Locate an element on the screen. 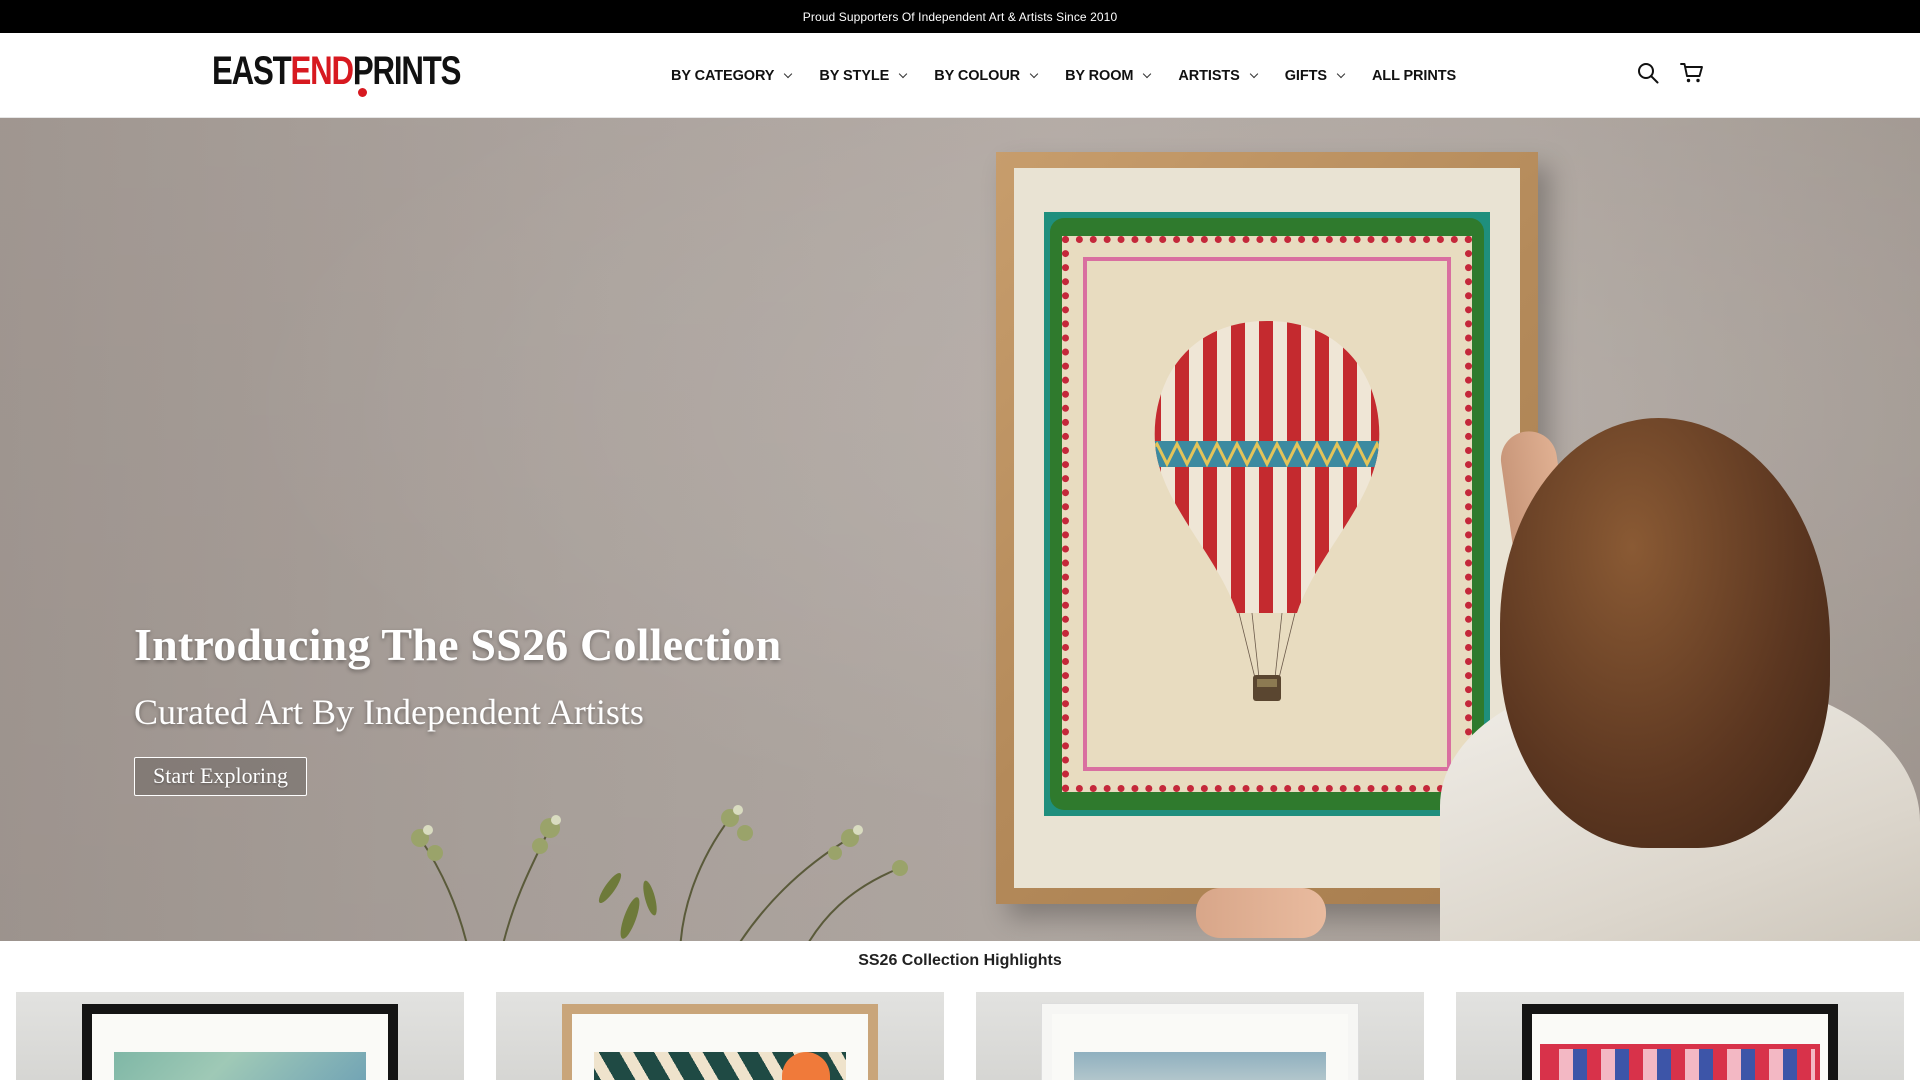 The width and height of the screenshot is (1920, 1080). nav-by-colour: BY COLOUR is located at coordinates (986, 75).